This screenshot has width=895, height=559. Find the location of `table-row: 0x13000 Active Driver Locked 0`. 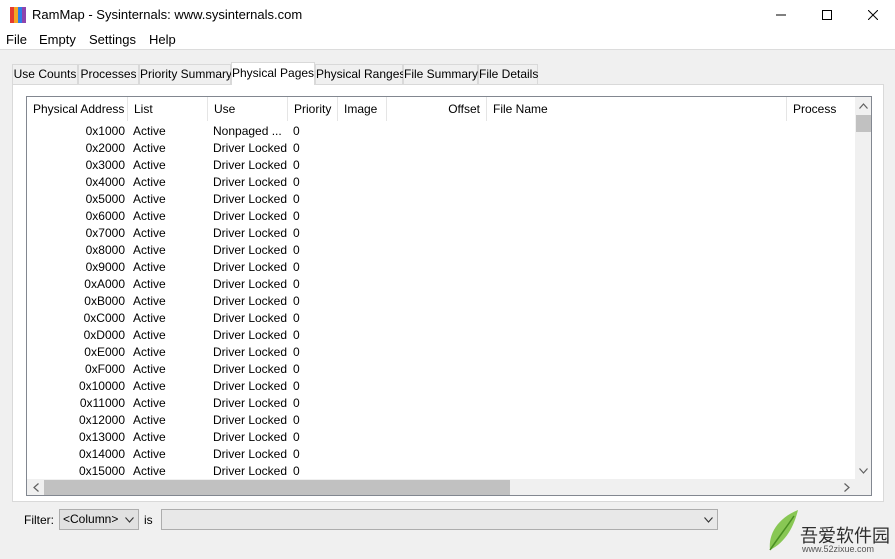

table-row: 0x13000 Active Driver Locked 0 is located at coordinates (441, 437).